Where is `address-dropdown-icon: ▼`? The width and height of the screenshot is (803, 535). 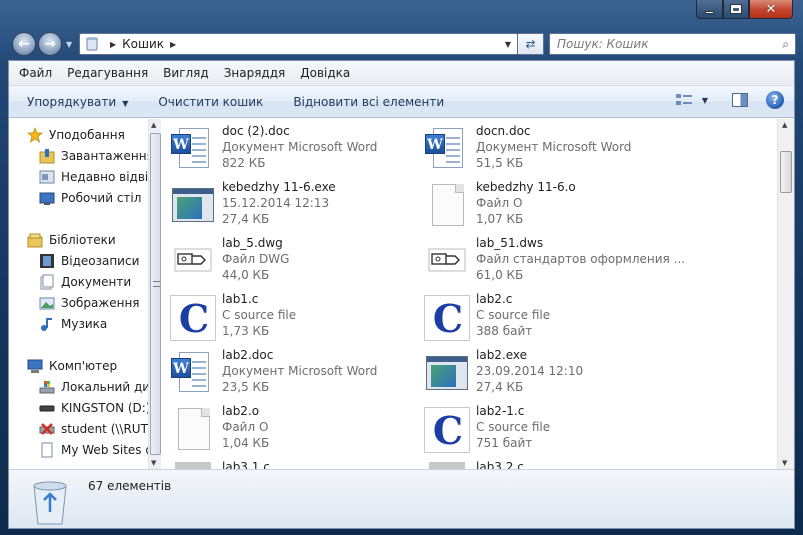 address-dropdown-icon: ▼ is located at coordinates (508, 44).